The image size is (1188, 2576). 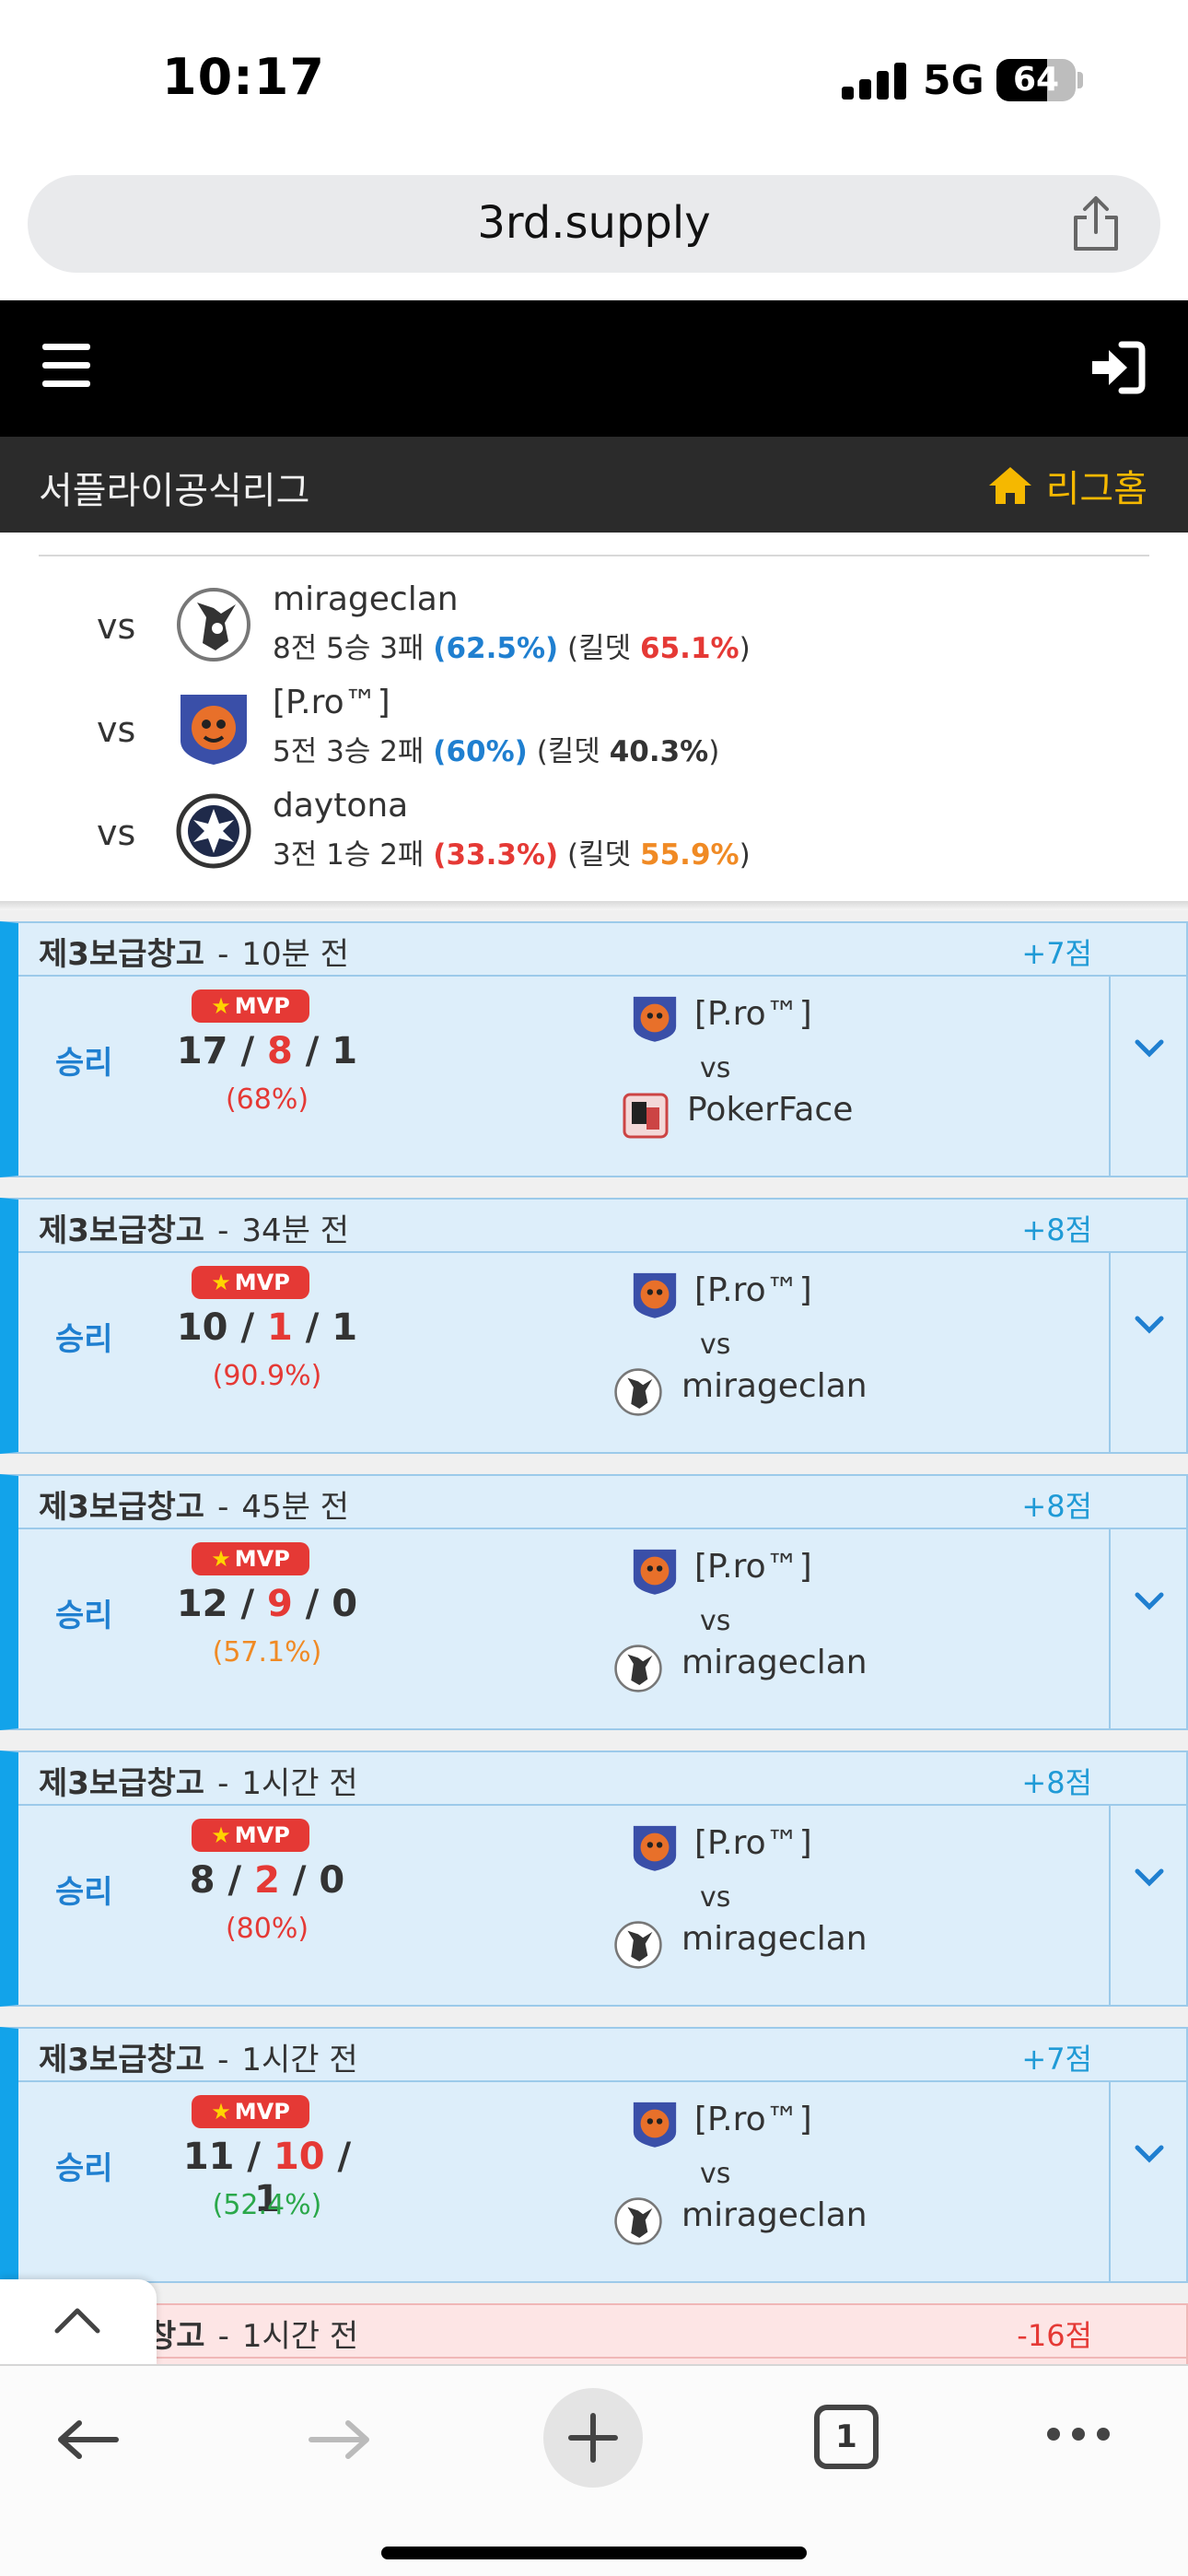 What do you see at coordinates (1056, 1506) in the screenshot?
I see `points-change: +8점` at bounding box center [1056, 1506].